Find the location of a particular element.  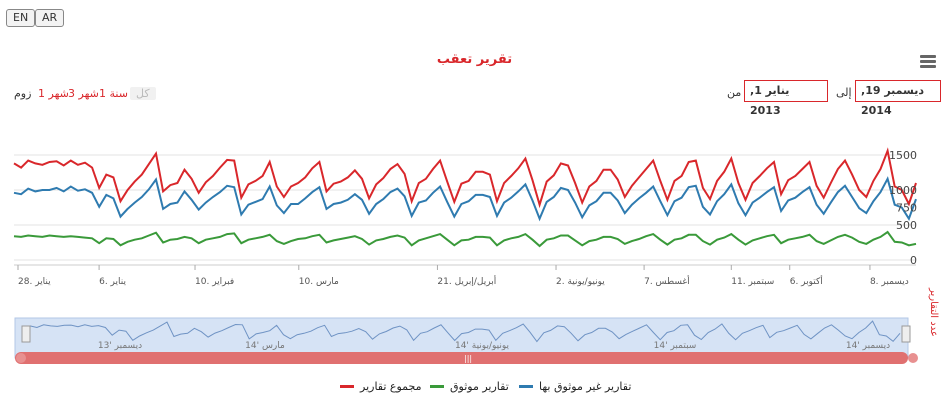

navigator-left-handle is located at coordinates (26, 334).